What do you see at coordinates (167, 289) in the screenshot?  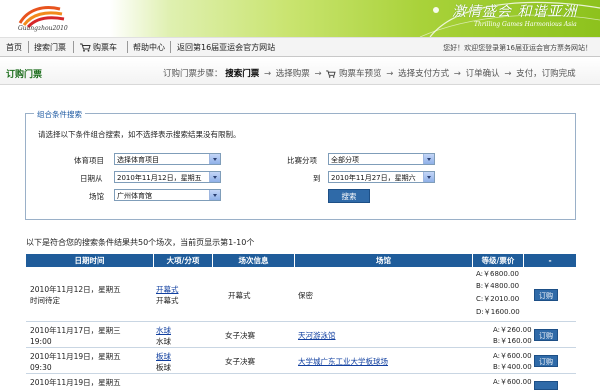 I see `row-sport-link: 开幕式` at bounding box center [167, 289].